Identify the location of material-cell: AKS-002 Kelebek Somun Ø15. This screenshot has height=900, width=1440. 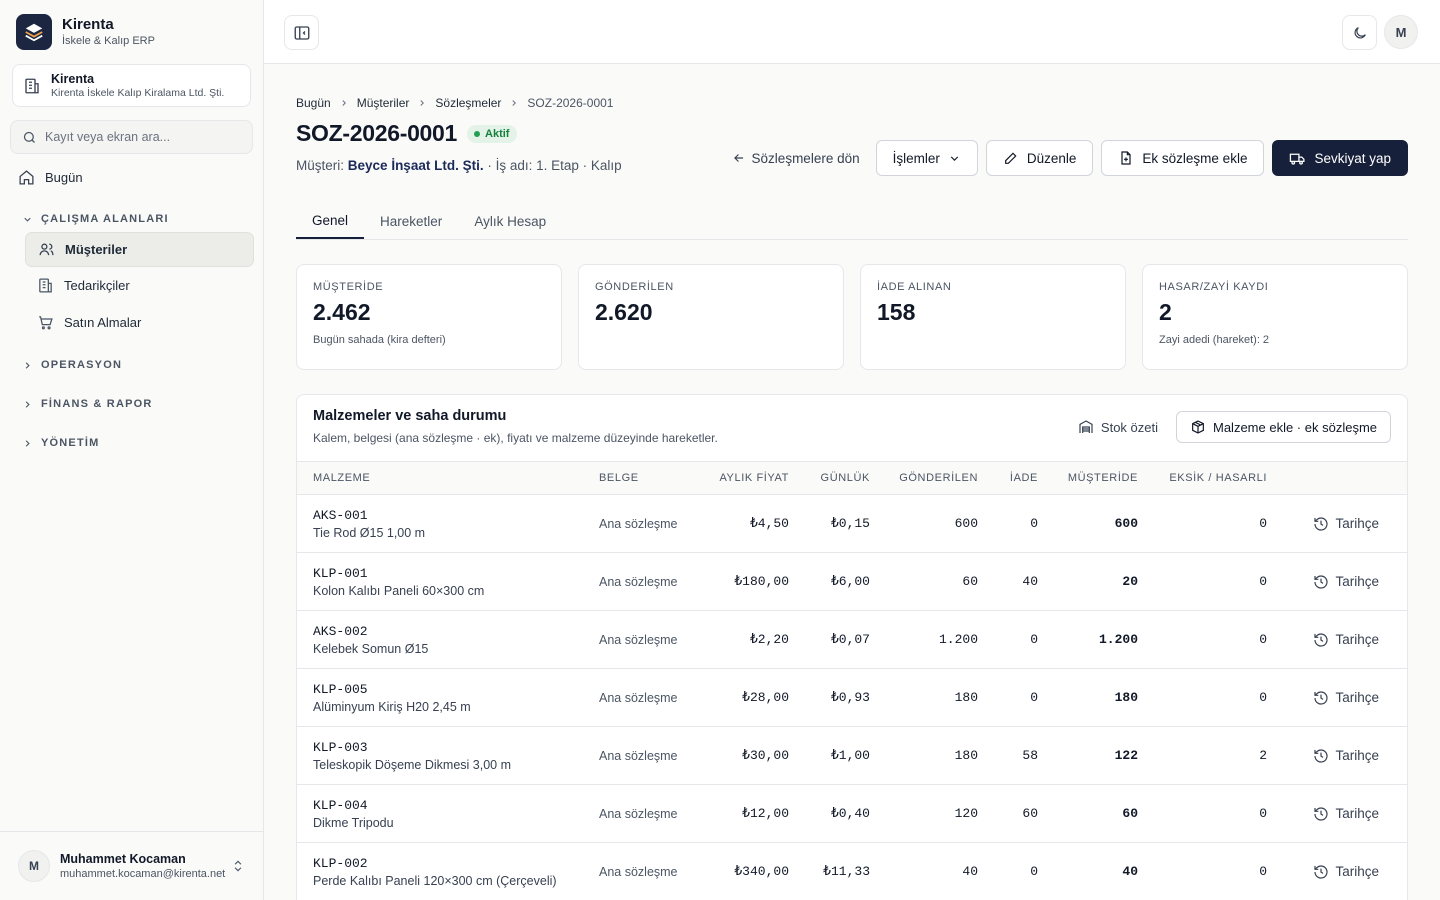
(444, 639).